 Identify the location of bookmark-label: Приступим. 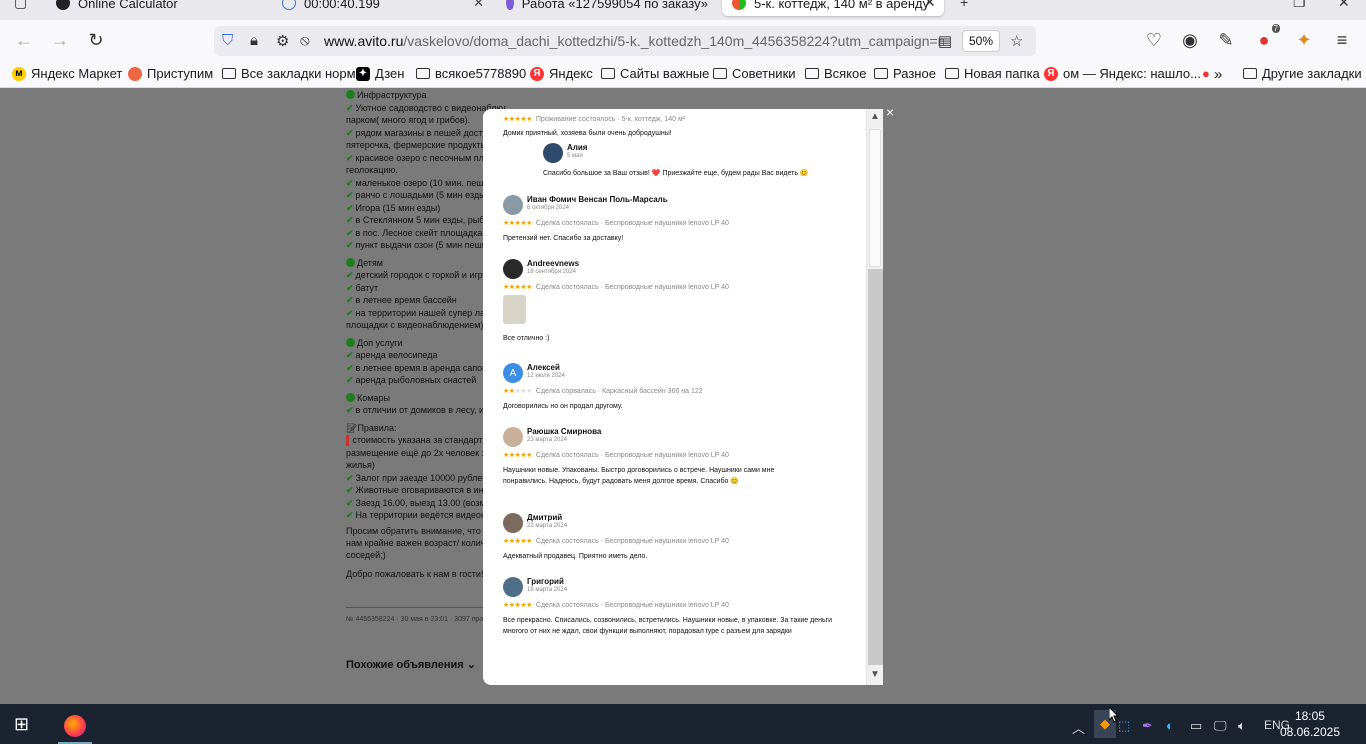
(180, 73).